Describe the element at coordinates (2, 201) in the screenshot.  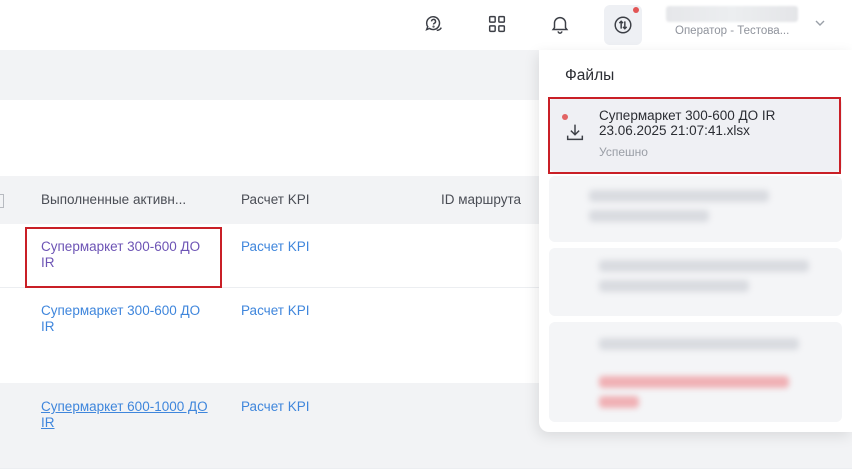
I see `column-resize-icon` at that location.